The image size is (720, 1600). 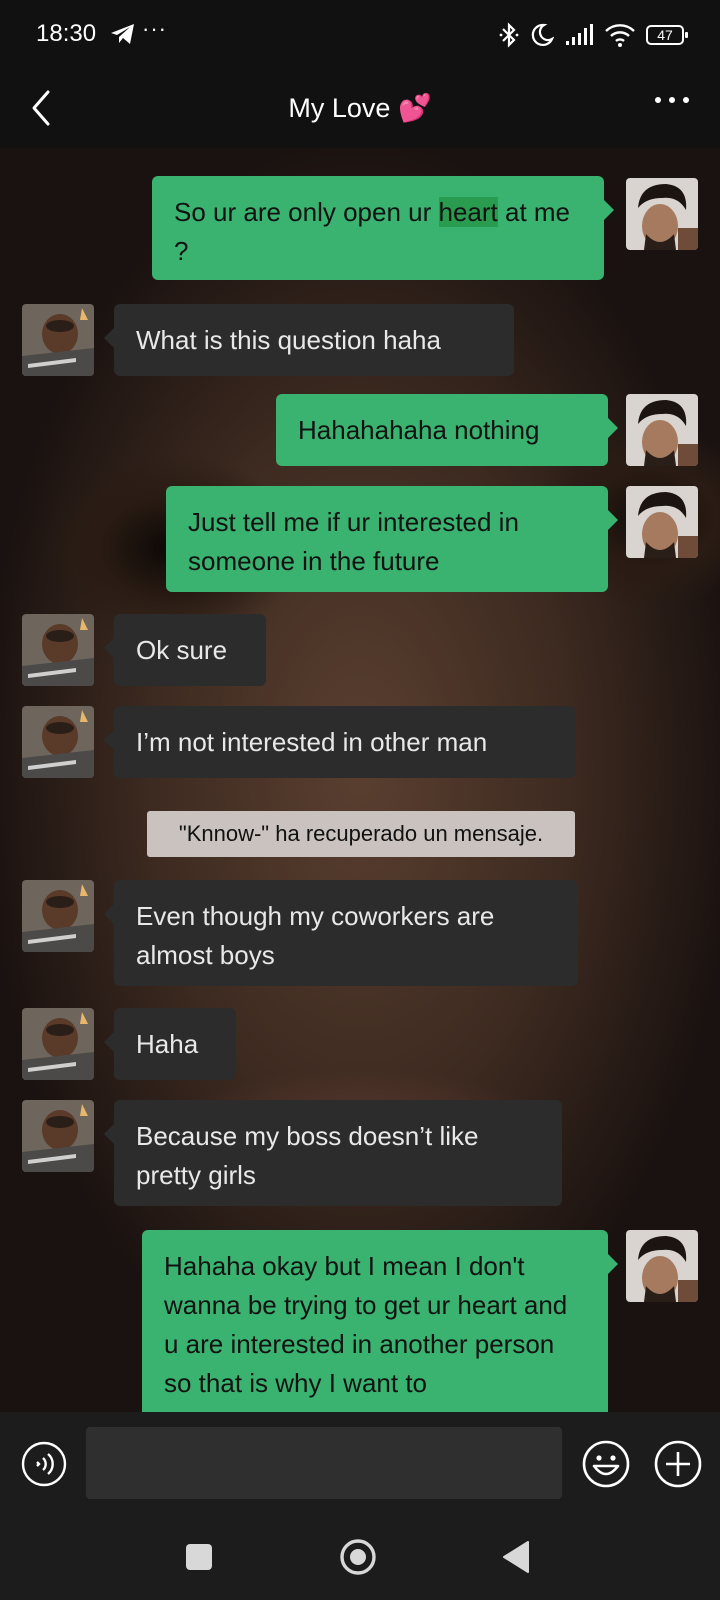 What do you see at coordinates (447, 430) in the screenshot?
I see `message-bubble-sent: Hahahahaha nothing` at bounding box center [447, 430].